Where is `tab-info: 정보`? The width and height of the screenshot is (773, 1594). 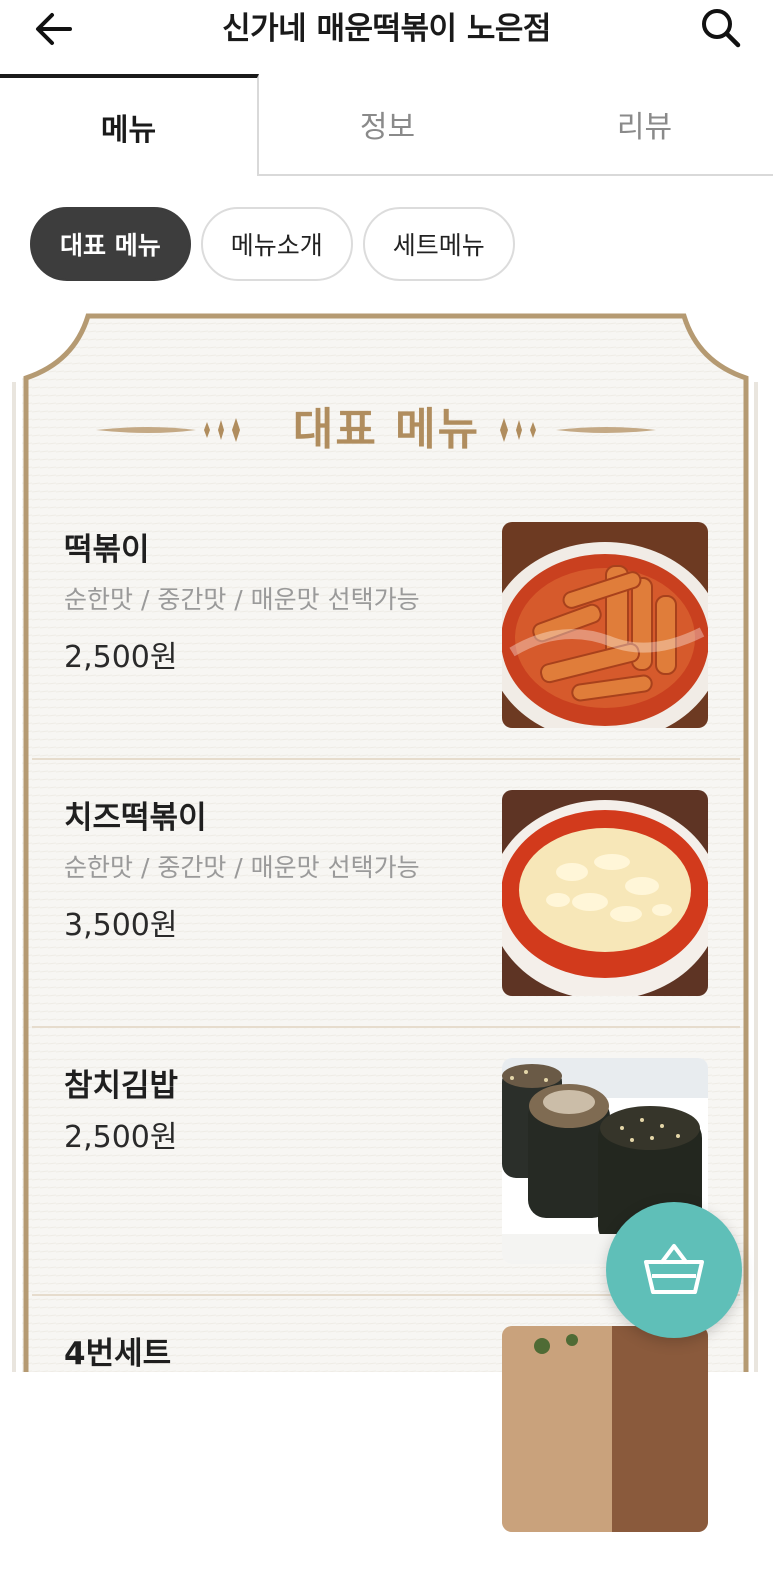
tab-info: 정보 is located at coordinates (387, 125).